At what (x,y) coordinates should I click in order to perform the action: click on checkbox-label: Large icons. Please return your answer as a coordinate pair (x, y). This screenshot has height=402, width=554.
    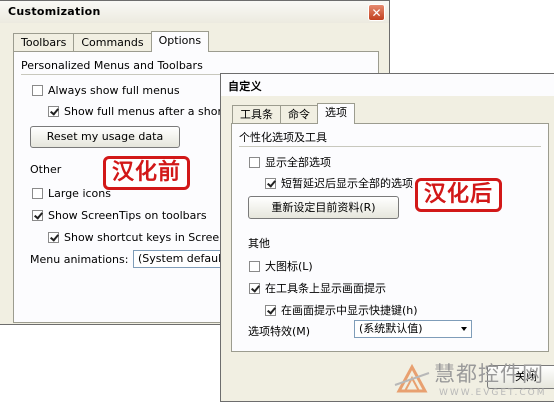
    Looking at the image, I should click on (79, 193).